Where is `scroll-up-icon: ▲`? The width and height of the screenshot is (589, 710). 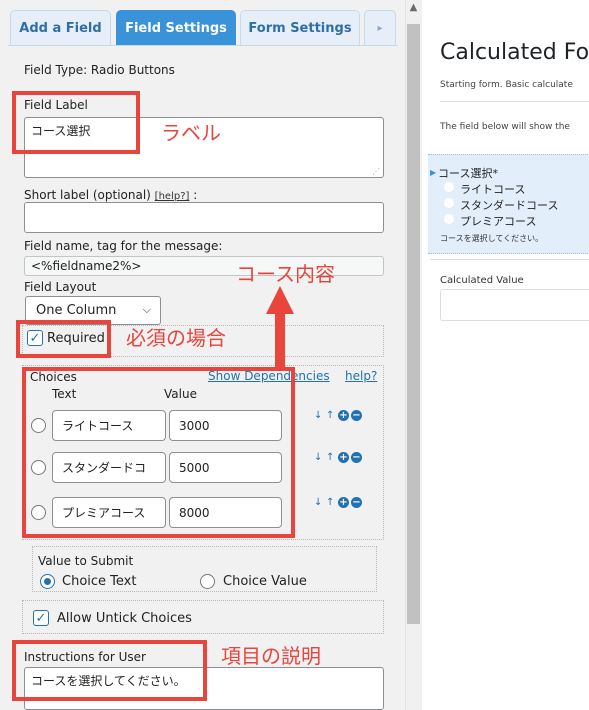 scroll-up-icon: ▲ is located at coordinates (413, 10).